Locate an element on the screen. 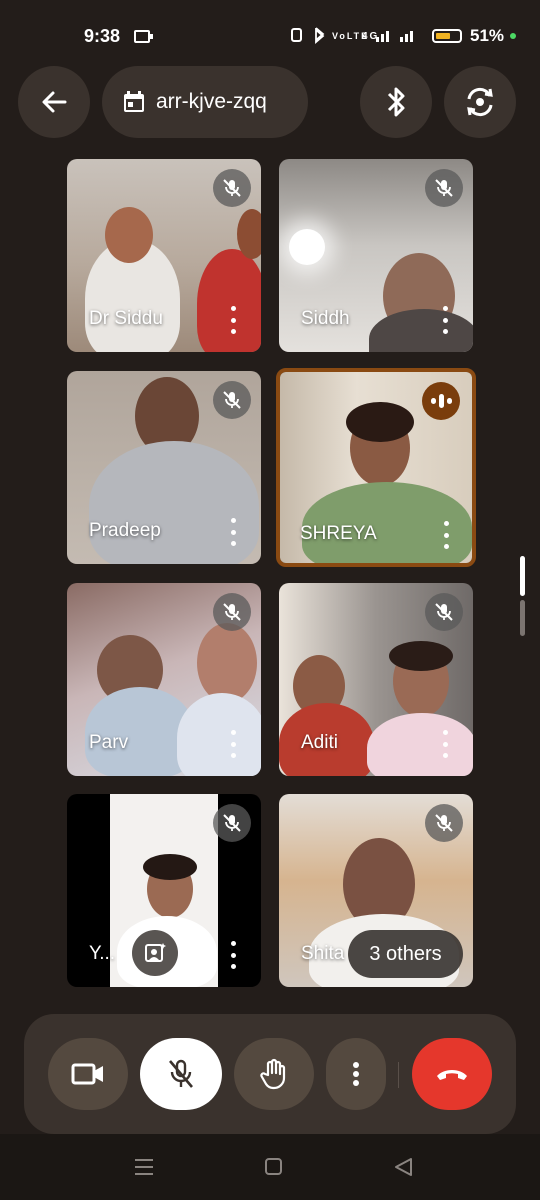  arrow-left-icon is located at coordinates (54, 102).